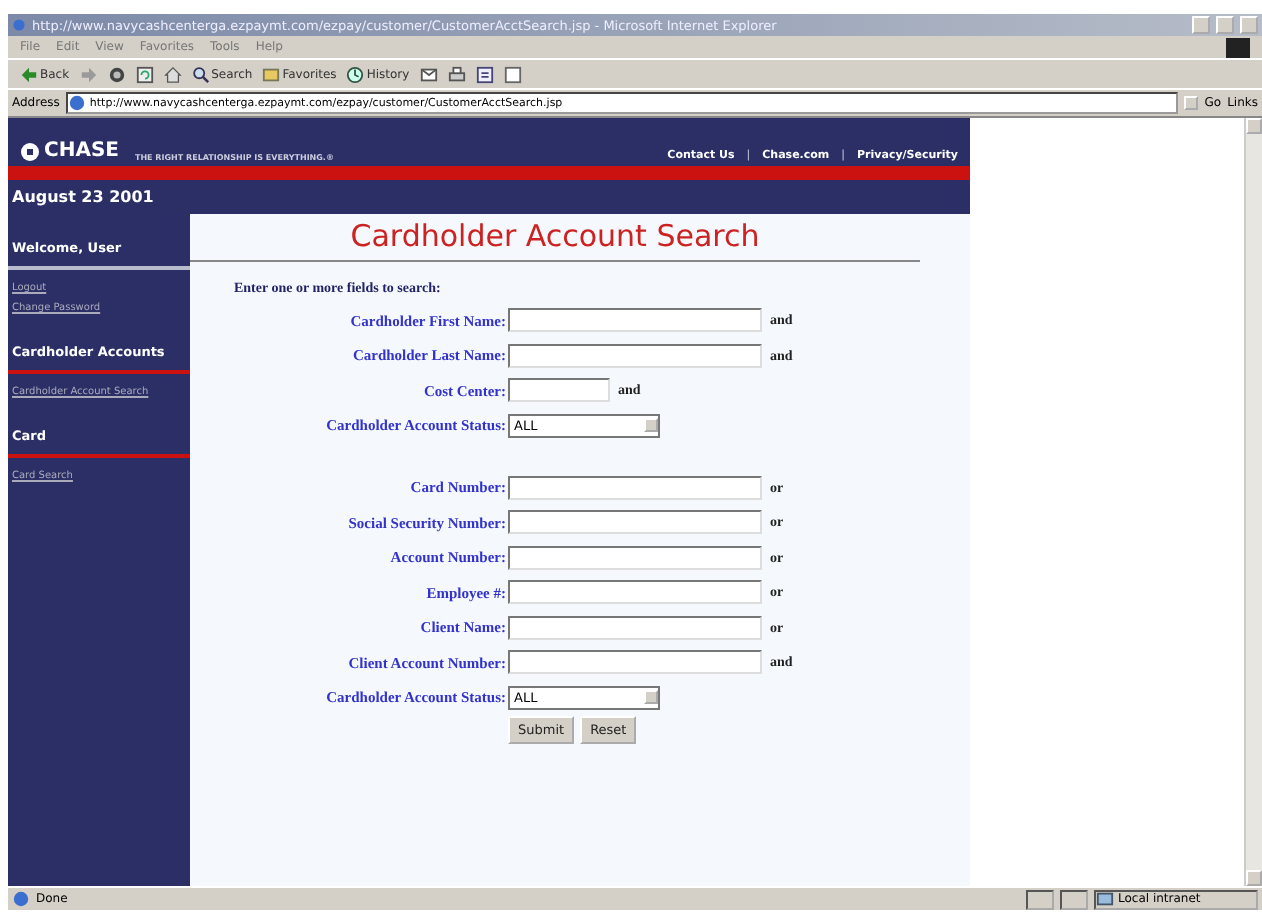  Describe the element at coordinates (116, 74) in the screenshot. I see `stop-icon` at that location.